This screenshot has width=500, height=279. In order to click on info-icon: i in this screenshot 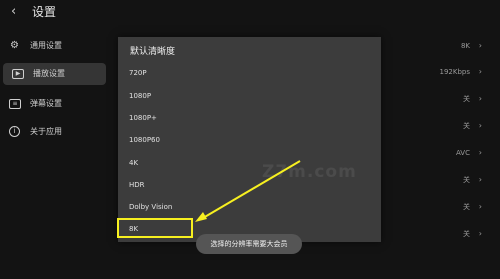, I will do `click(14, 131)`.